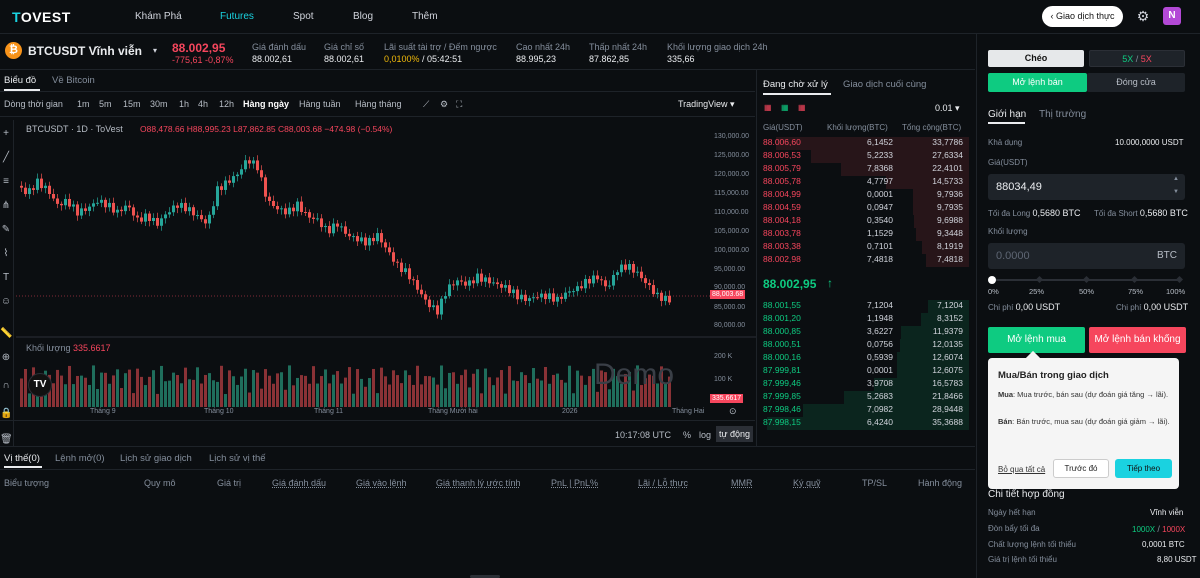 This screenshot has height=578, width=1200. Describe the element at coordinates (866, 260) in the screenshot. I see `orderbook-row: 88.002,98 7,4818 7,4818` at that location.